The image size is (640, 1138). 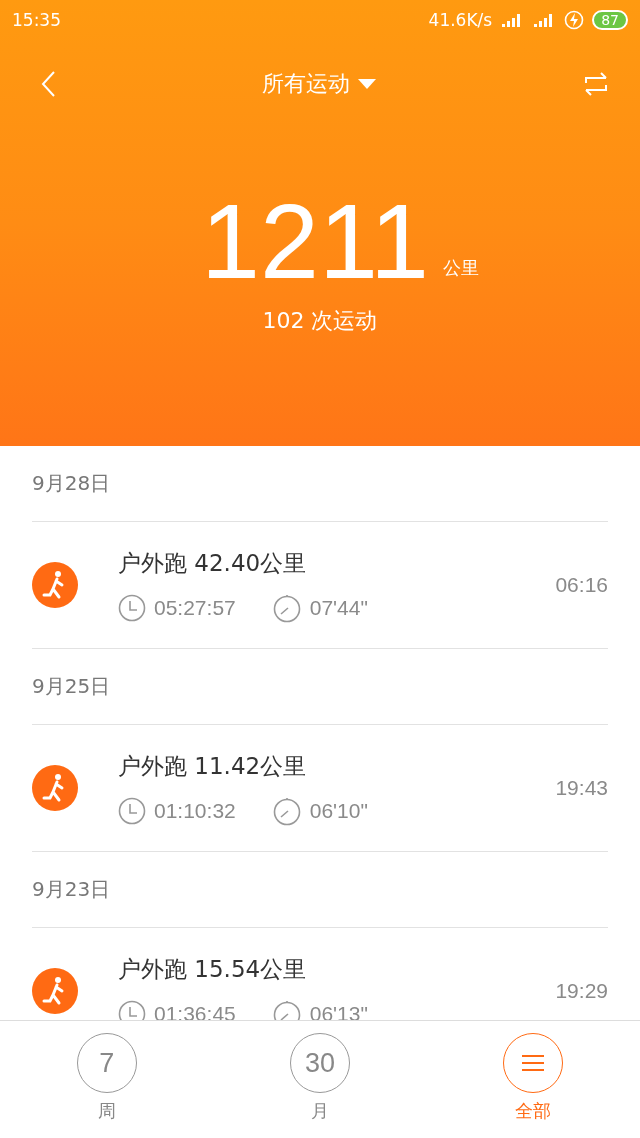 I want to click on workout-title: 户外跑 15.54公里, so click(x=213, y=969).